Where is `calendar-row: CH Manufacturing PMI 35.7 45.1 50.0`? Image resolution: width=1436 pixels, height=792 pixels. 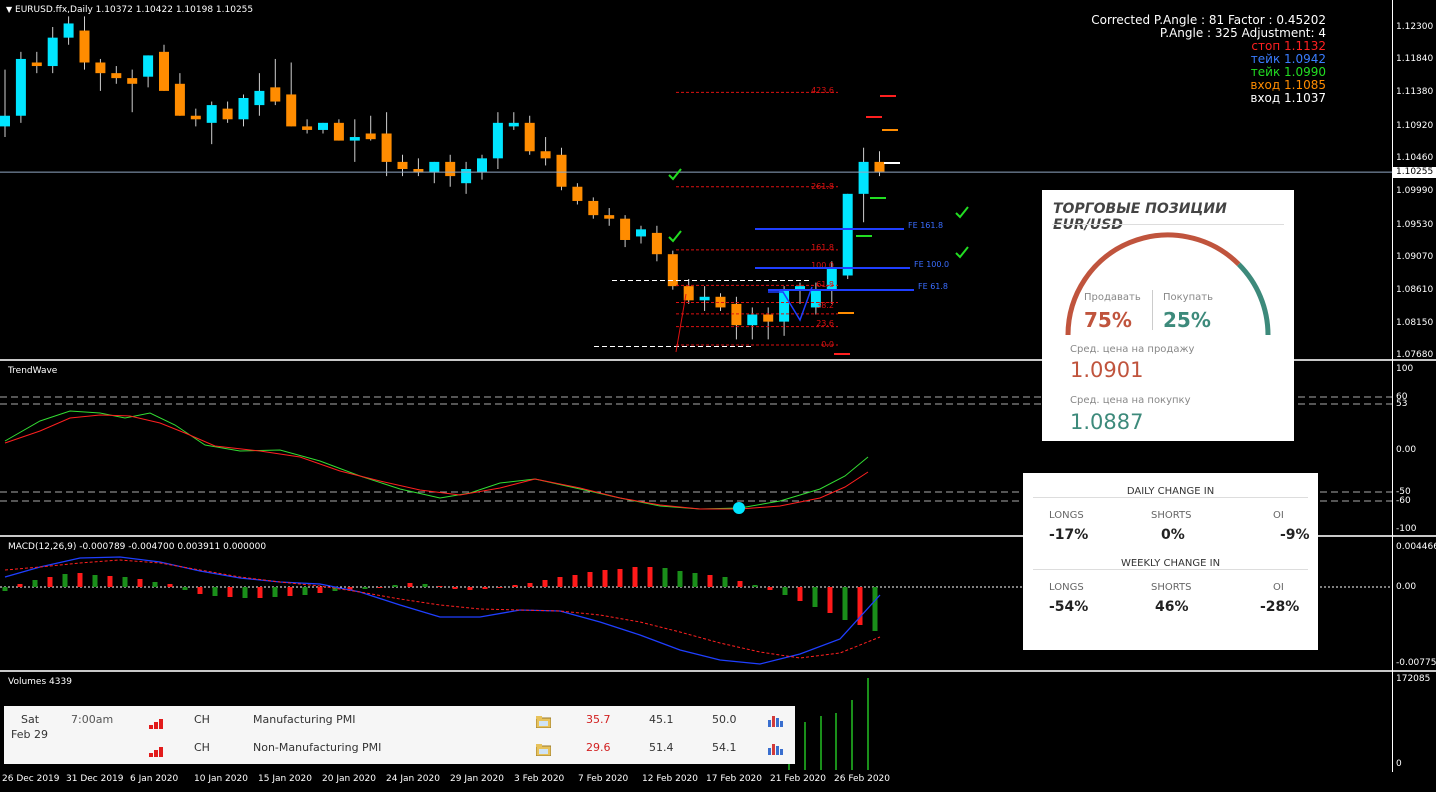
calendar-row: CH Manufacturing PMI 35.7 45.1 50.0 is located at coordinates (399, 720).